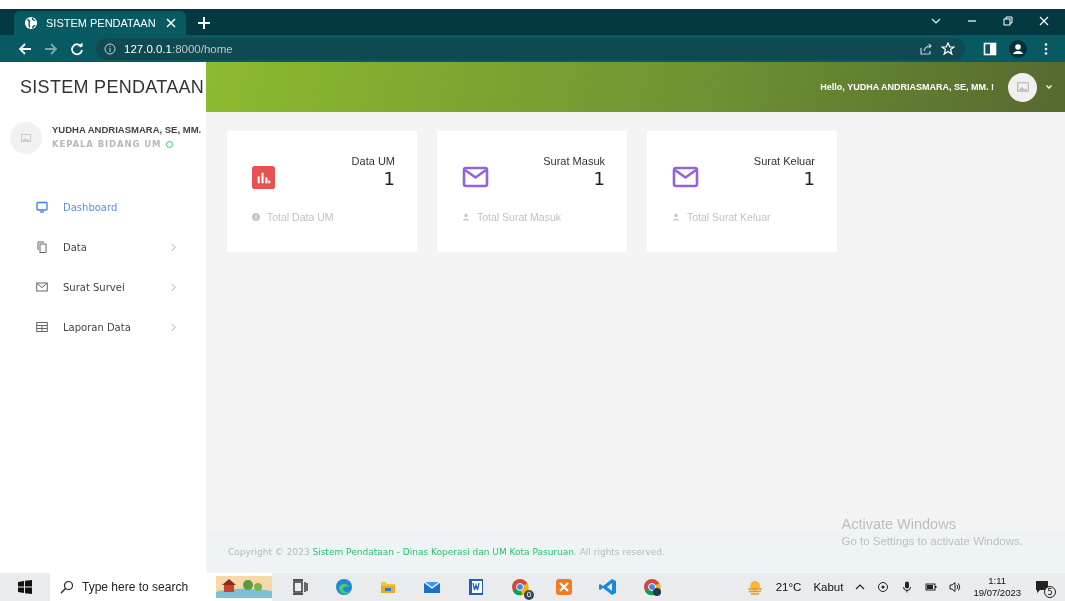  What do you see at coordinates (564, 587) in the screenshot?
I see `xampp-icon` at bounding box center [564, 587].